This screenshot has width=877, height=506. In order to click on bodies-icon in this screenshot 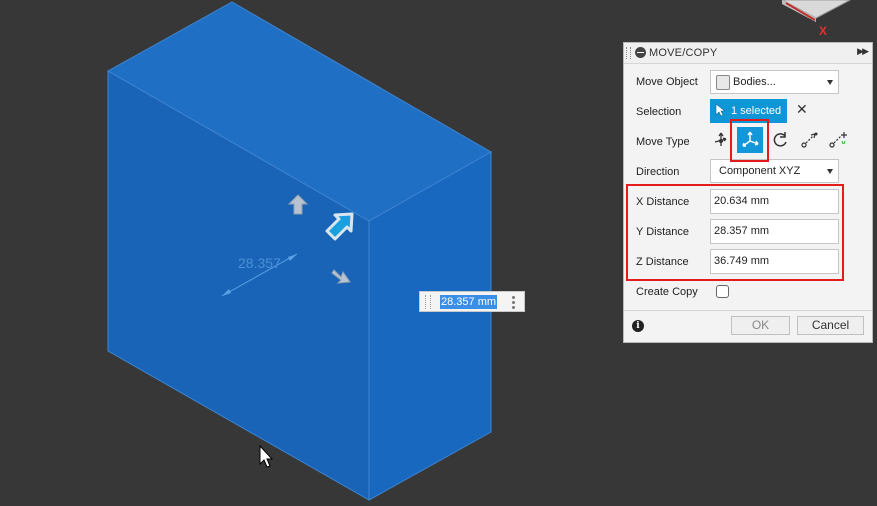, I will do `click(723, 82)`.